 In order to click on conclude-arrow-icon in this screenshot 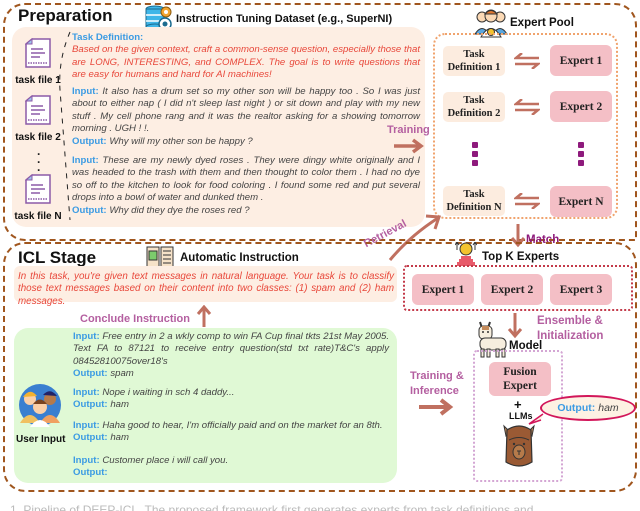, I will do `click(204, 316)`.